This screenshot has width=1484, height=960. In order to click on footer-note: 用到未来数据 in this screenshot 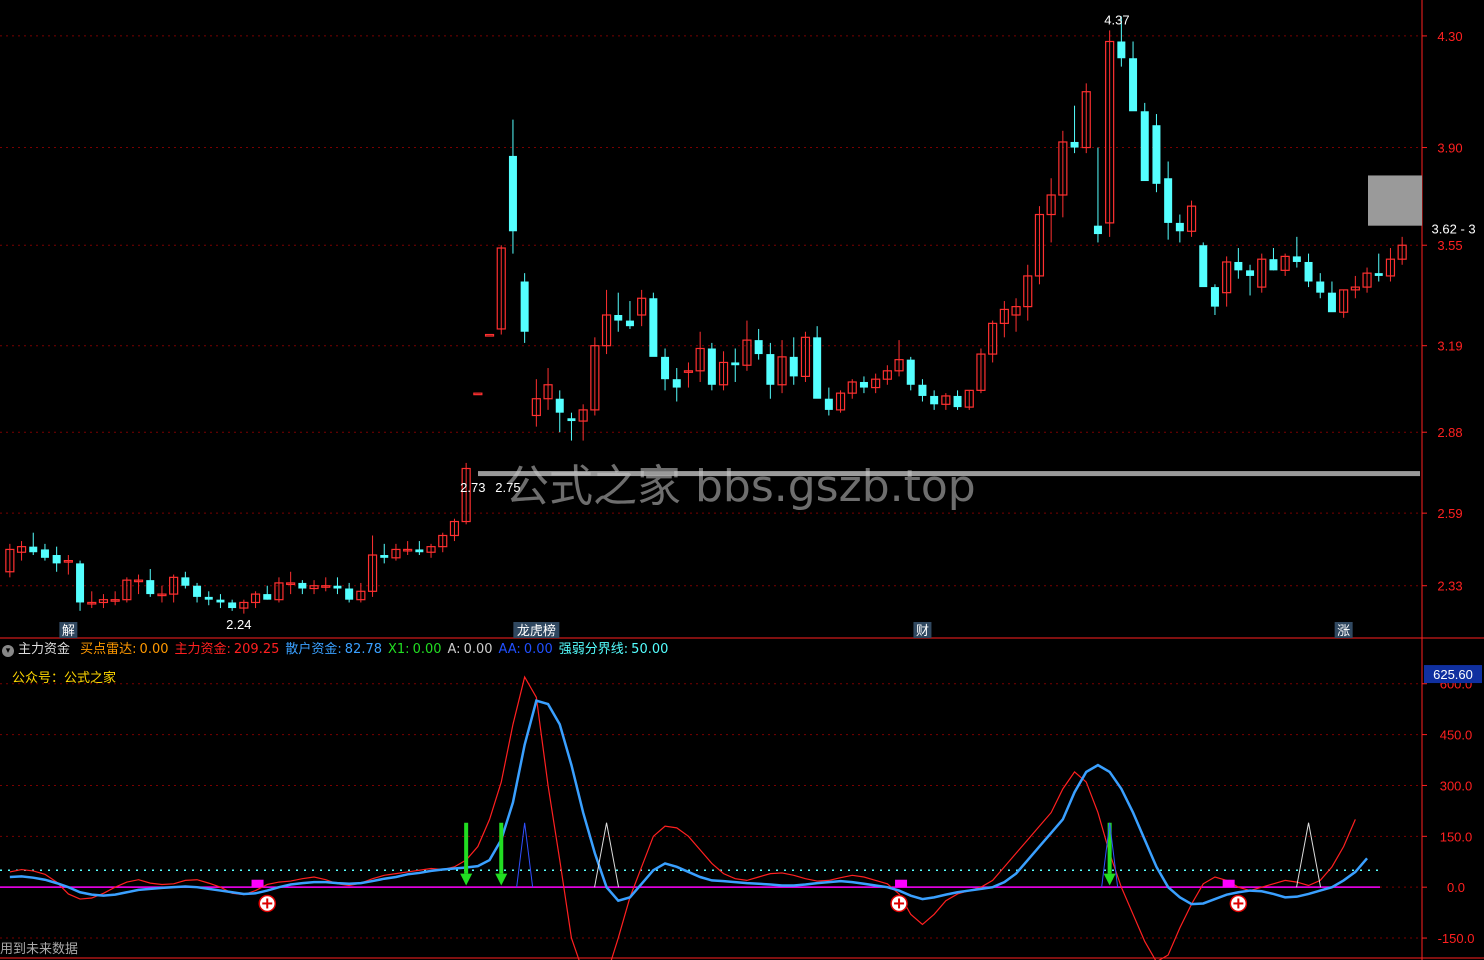, I will do `click(39, 949)`.